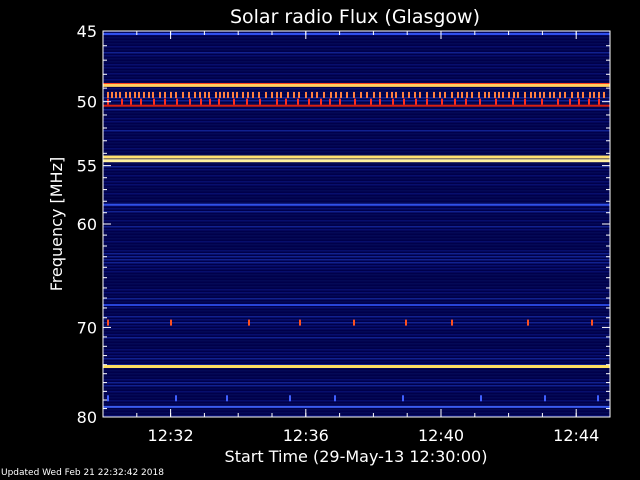 The width and height of the screenshot is (640, 480). Describe the element at coordinates (171, 435) in the screenshot. I see `x-tick-label: 12:32` at that location.